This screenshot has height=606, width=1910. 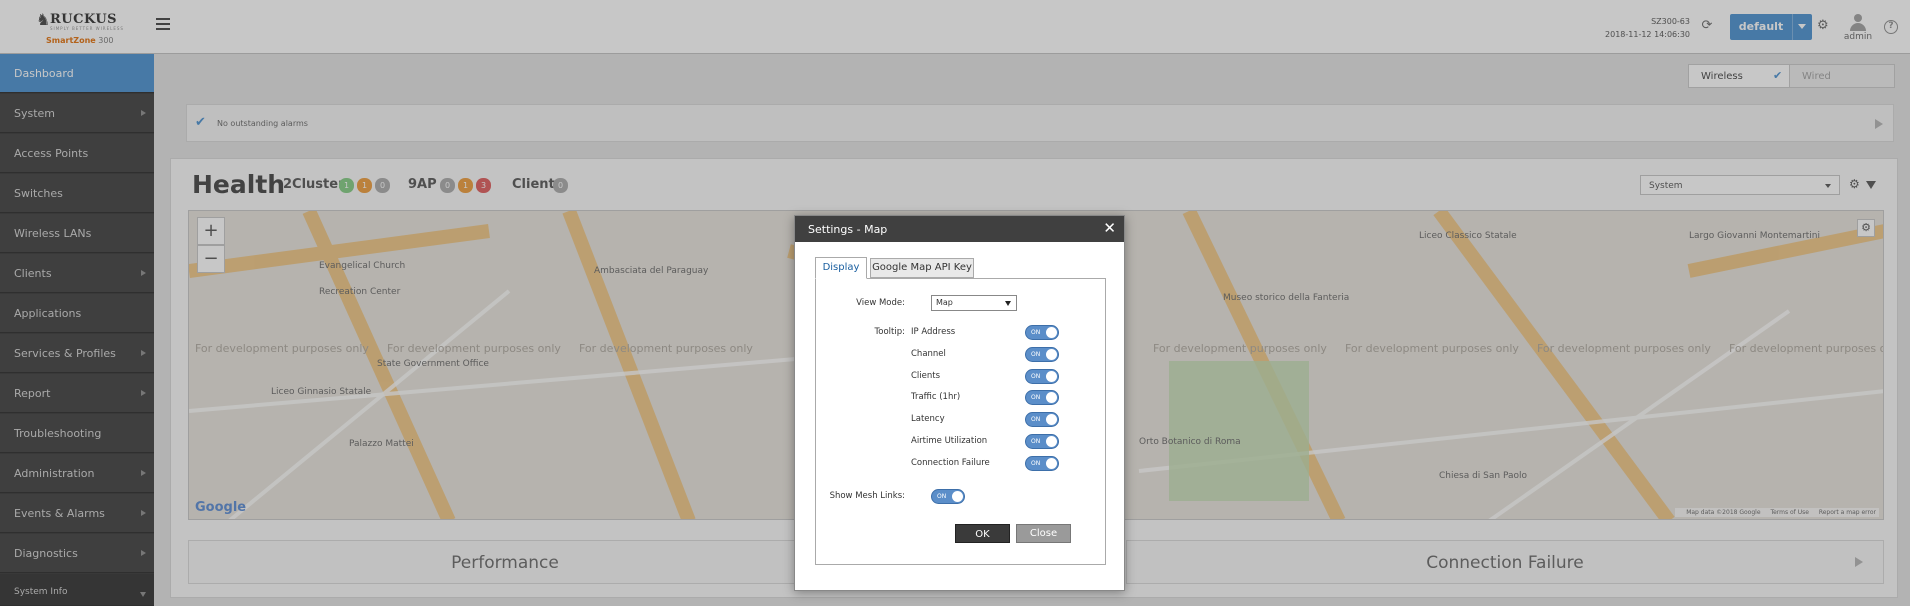 What do you see at coordinates (1109, 228) in the screenshot?
I see `close-icon: ✕` at bounding box center [1109, 228].